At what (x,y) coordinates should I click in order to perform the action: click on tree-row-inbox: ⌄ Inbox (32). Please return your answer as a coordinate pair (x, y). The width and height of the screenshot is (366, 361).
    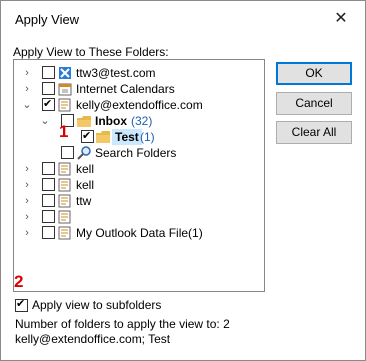
    Looking at the image, I should click on (138, 121).